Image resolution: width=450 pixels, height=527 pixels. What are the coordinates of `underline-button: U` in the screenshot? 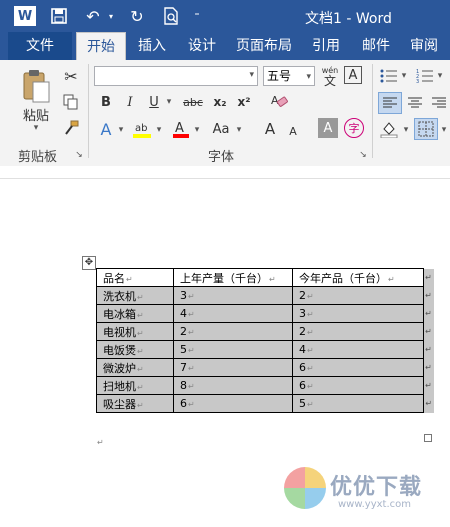 It's located at (154, 102).